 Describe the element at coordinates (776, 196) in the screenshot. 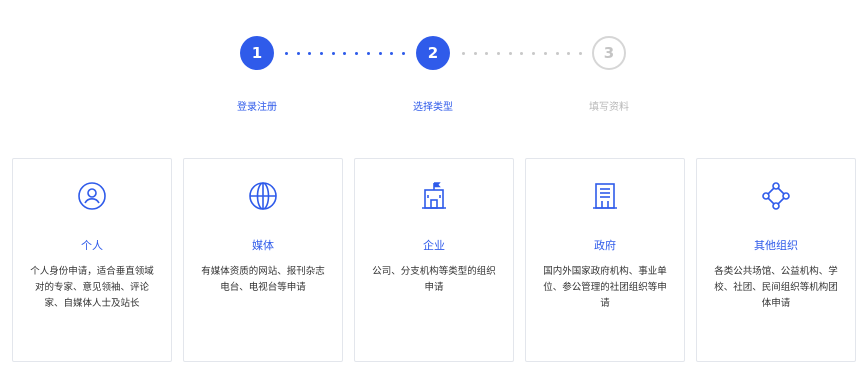

I see `network-nodes-icon` at that location.